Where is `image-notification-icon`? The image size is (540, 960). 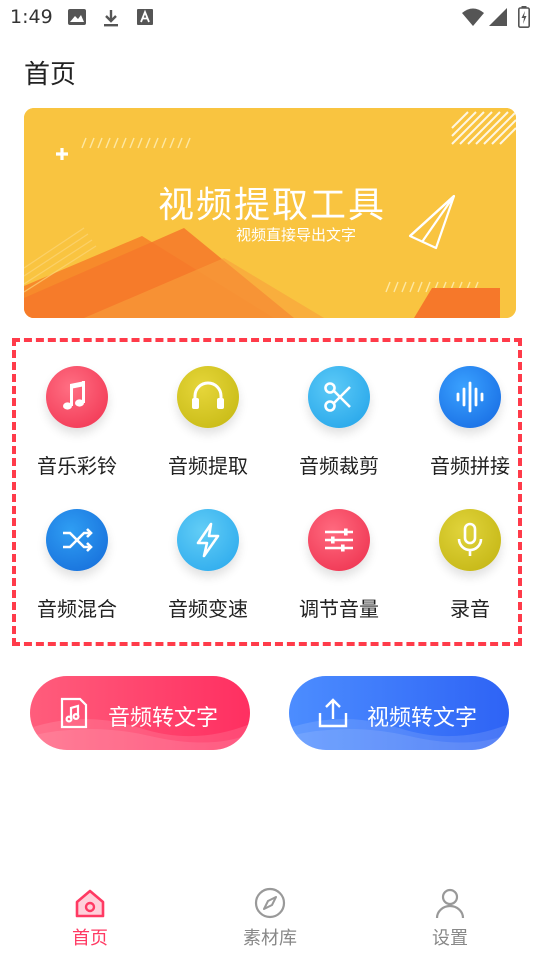 image-notification-icon is located at coordinates (77, 17).